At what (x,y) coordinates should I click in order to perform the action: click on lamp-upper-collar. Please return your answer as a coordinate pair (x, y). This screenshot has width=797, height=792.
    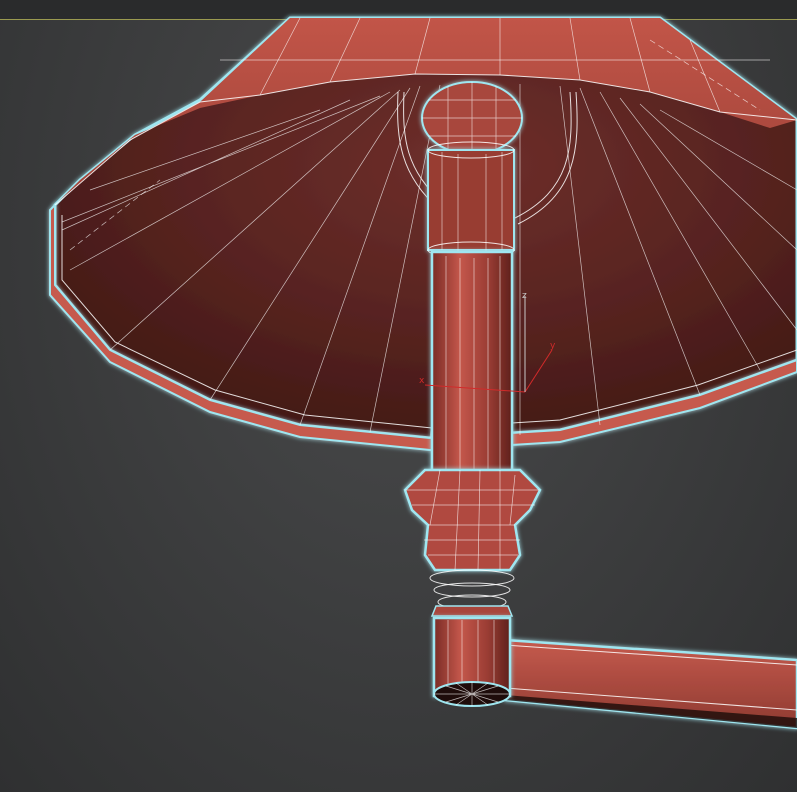
    Looking at the image, I should click on (471, 200).